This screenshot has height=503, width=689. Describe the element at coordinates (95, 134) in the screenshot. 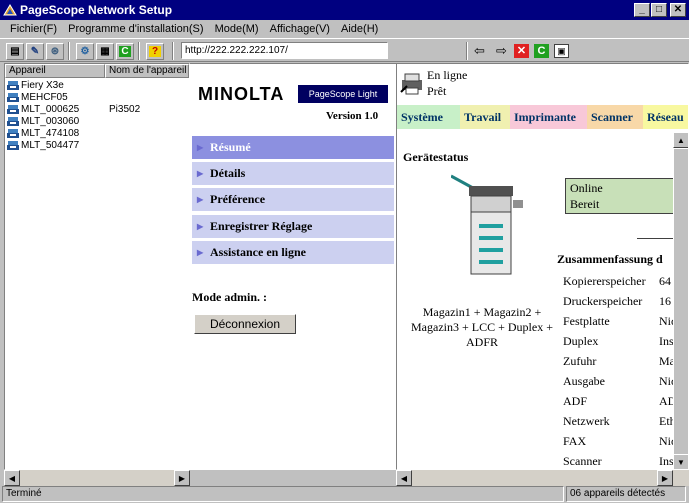

I see `device-row: MLT_474108` at that location.